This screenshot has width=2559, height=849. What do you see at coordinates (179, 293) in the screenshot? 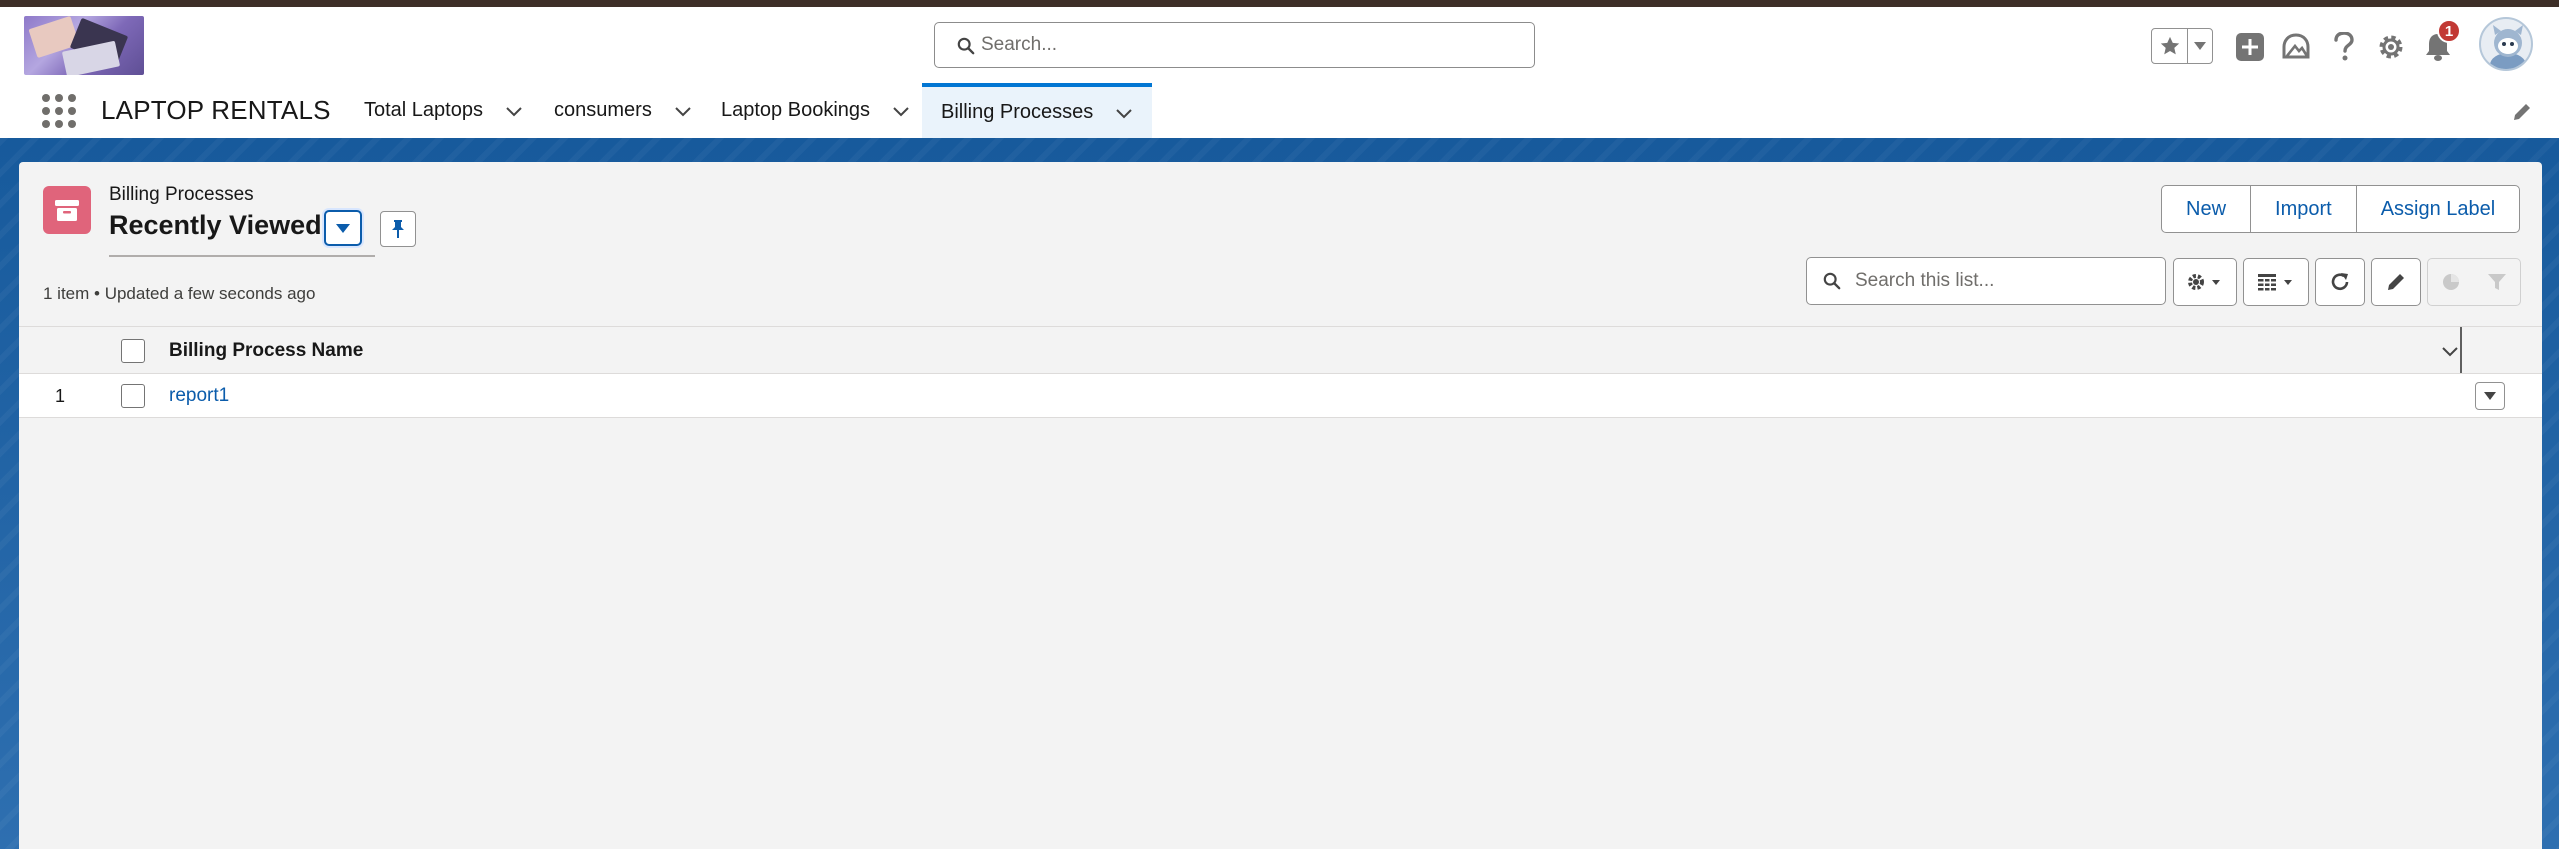
I see `list-meta-info: 1 item • Updated a few seconds ago` at bounding box center [179, 293].